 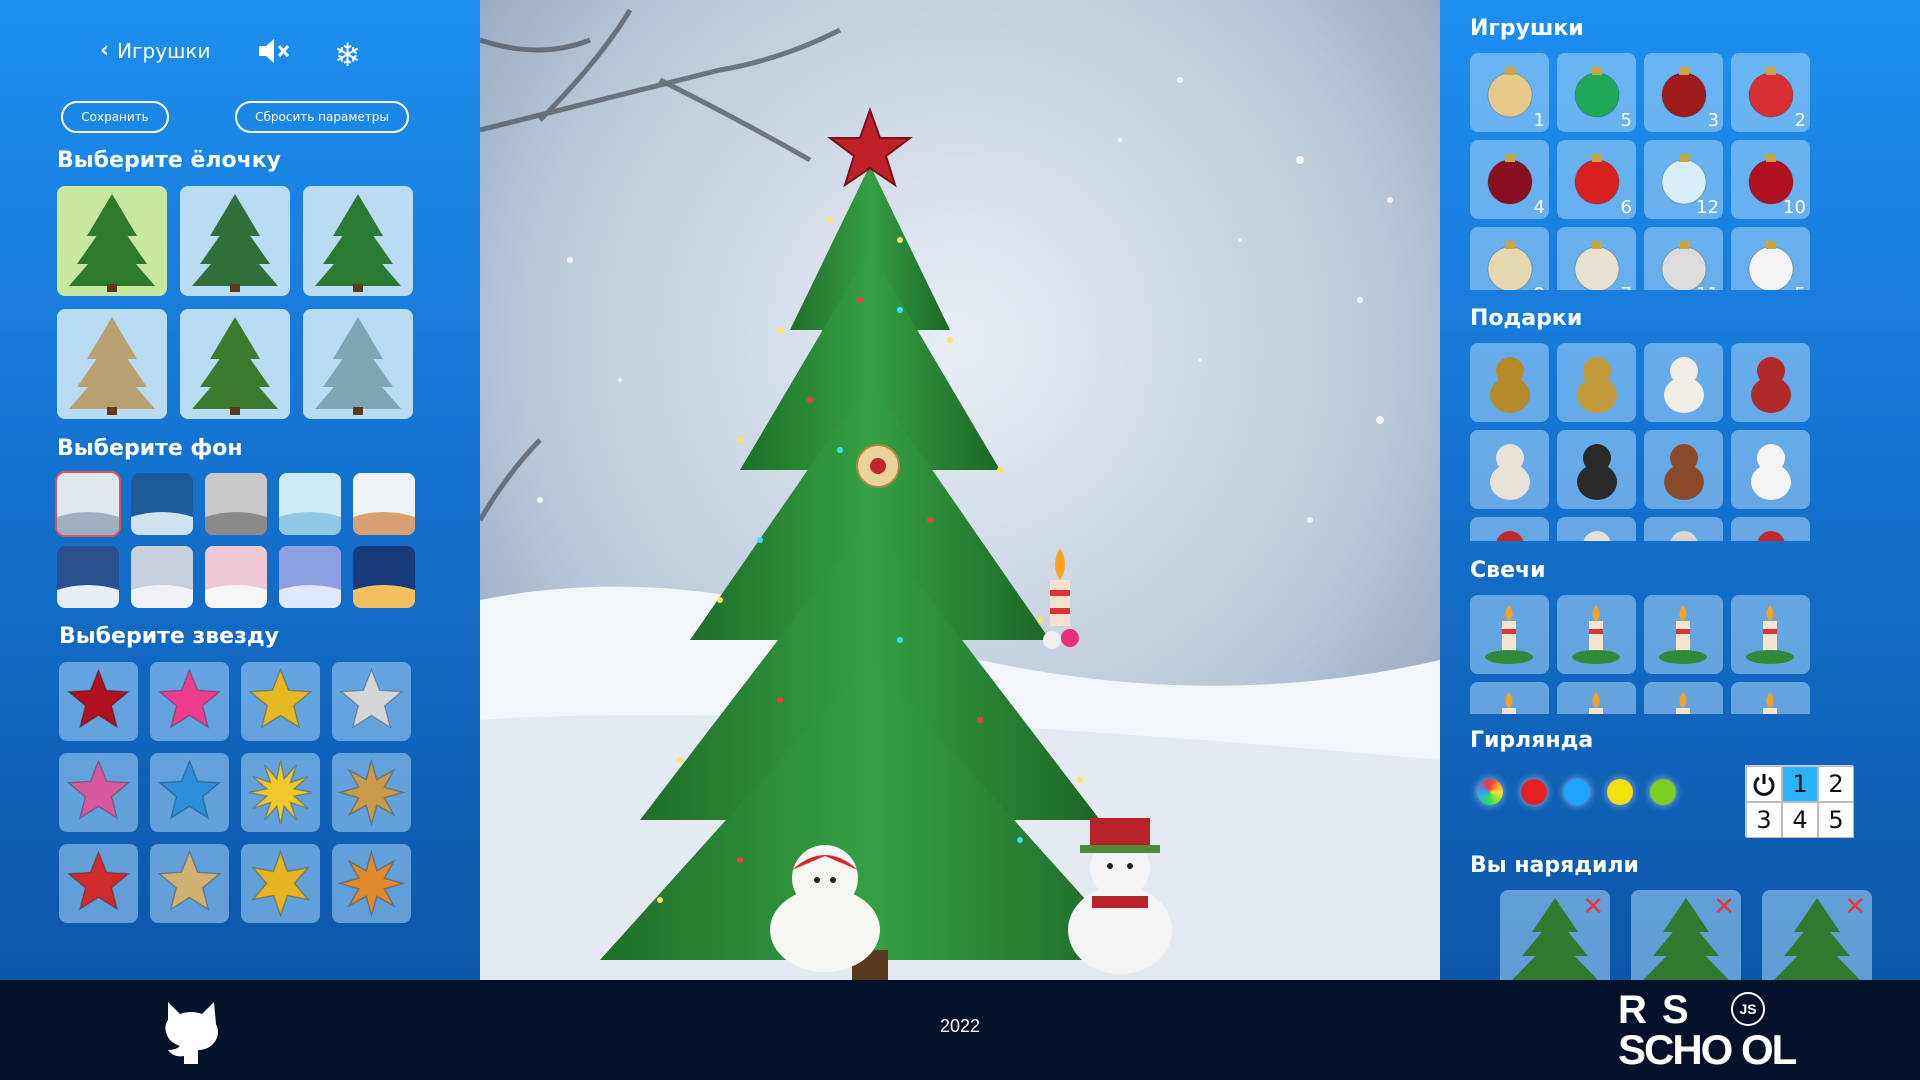 I want to click on toy-item-5: 4, so click(x=1509, y=179).